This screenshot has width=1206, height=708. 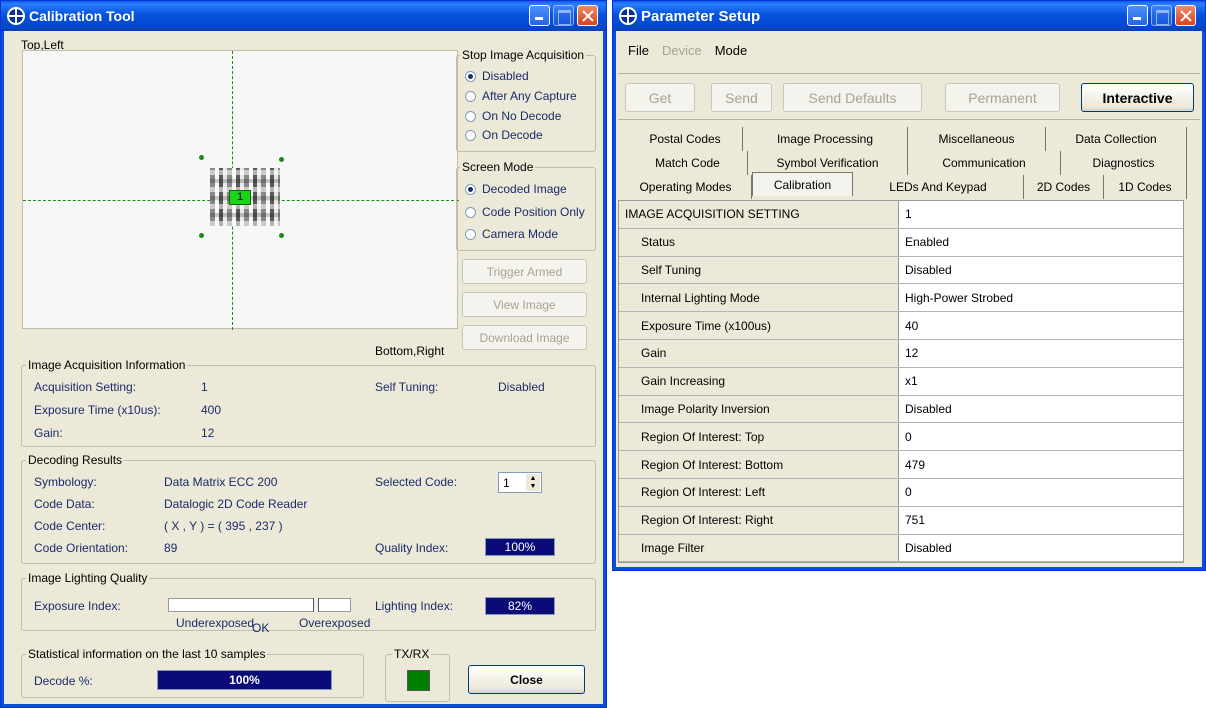 I want to click on param-value: x1, so click(x=1041, y=381).